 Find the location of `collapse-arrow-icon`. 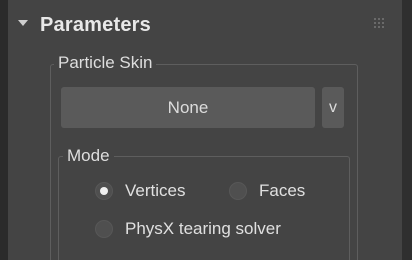

collapse-arrow-icon is located at coordinates (23, 23).